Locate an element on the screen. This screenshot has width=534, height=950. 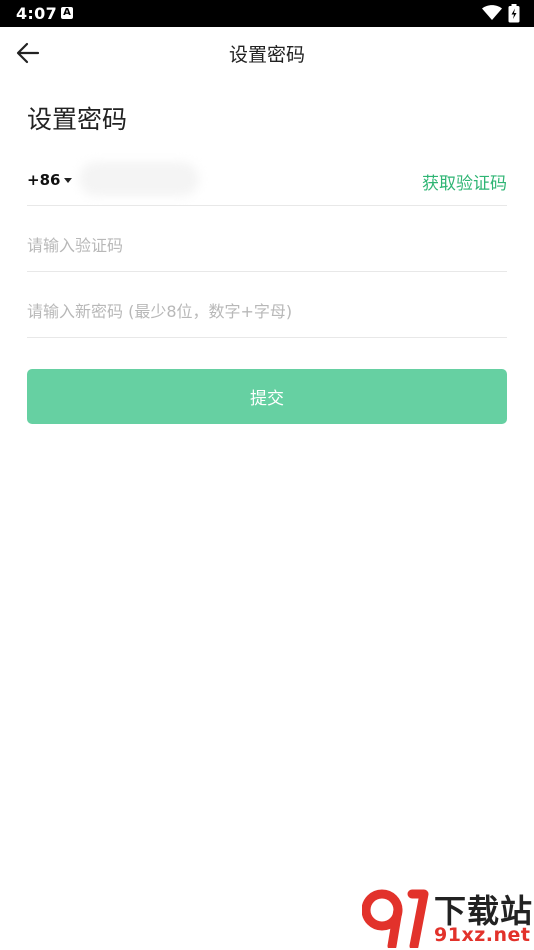
password-row is located at coordinates (267, 312).